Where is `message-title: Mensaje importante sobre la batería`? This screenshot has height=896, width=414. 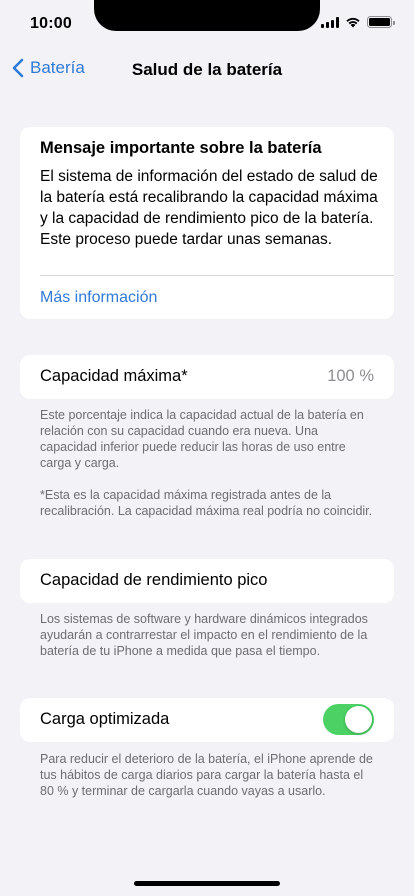
message-title: Mensaje importante sobre la batería is located at coordinates (181, 148).